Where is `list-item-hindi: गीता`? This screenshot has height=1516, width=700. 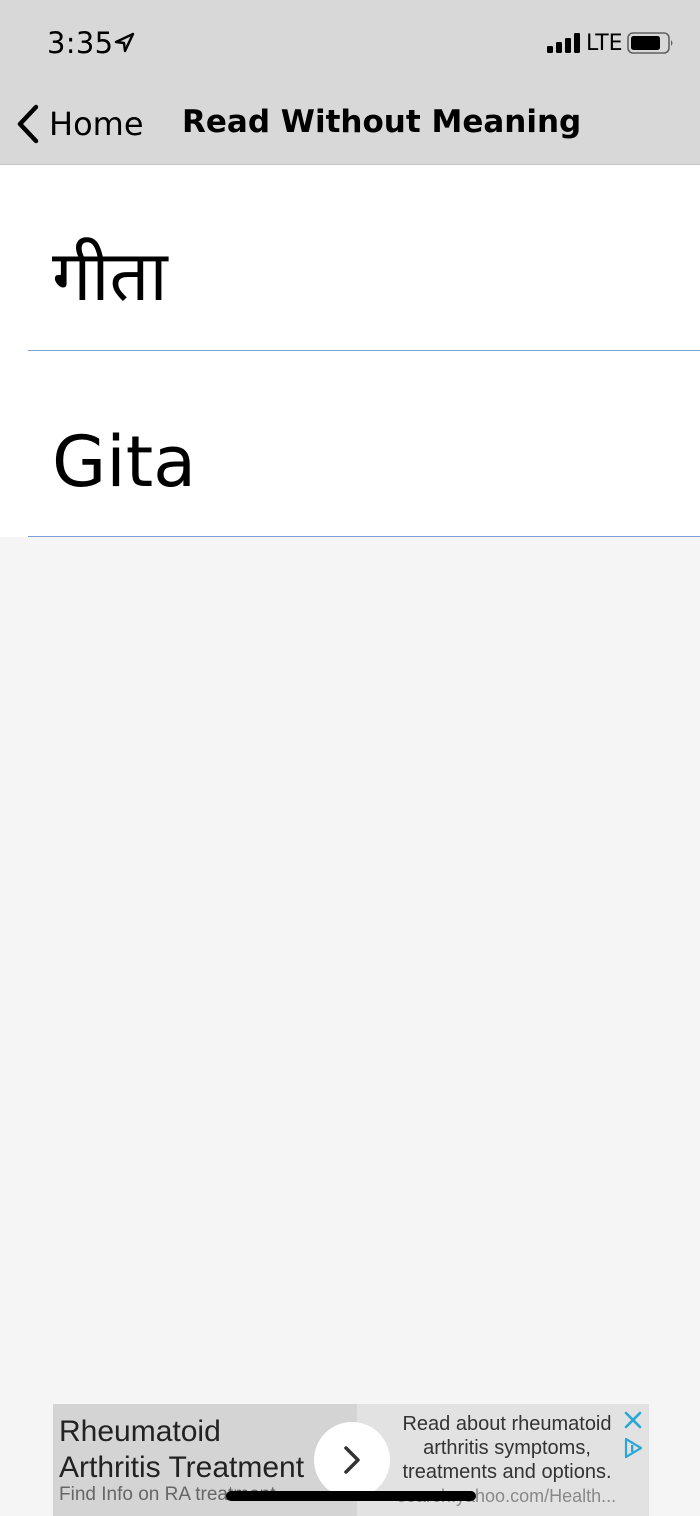 list-item-hindi: गीता is located at coordinates (350, 258).